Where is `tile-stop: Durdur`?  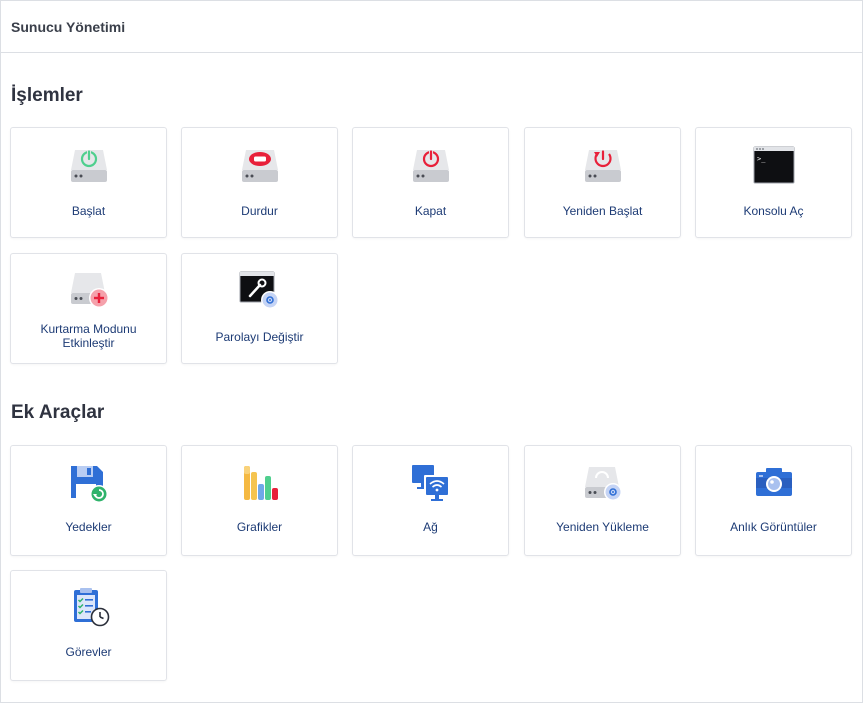
tile-stop: Durdur is located at coordinates (259, 182).